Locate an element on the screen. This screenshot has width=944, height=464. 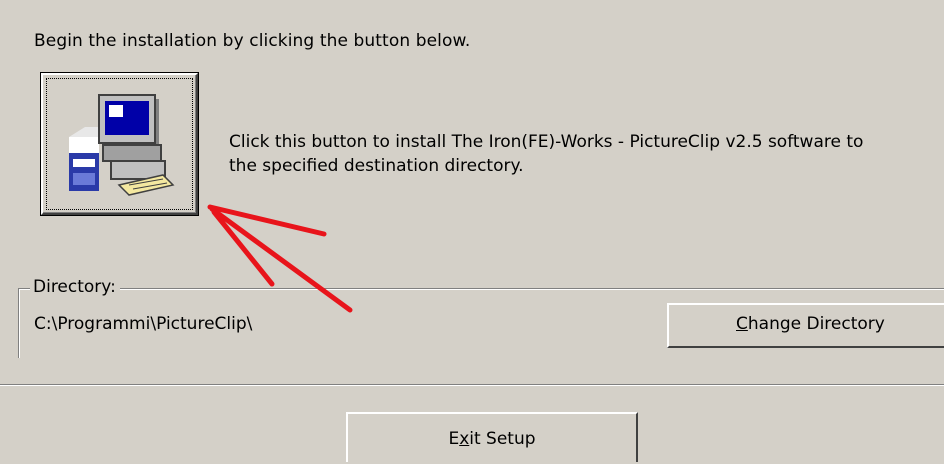
exit-label-end: it Setup is located at coordinates (502, 439).